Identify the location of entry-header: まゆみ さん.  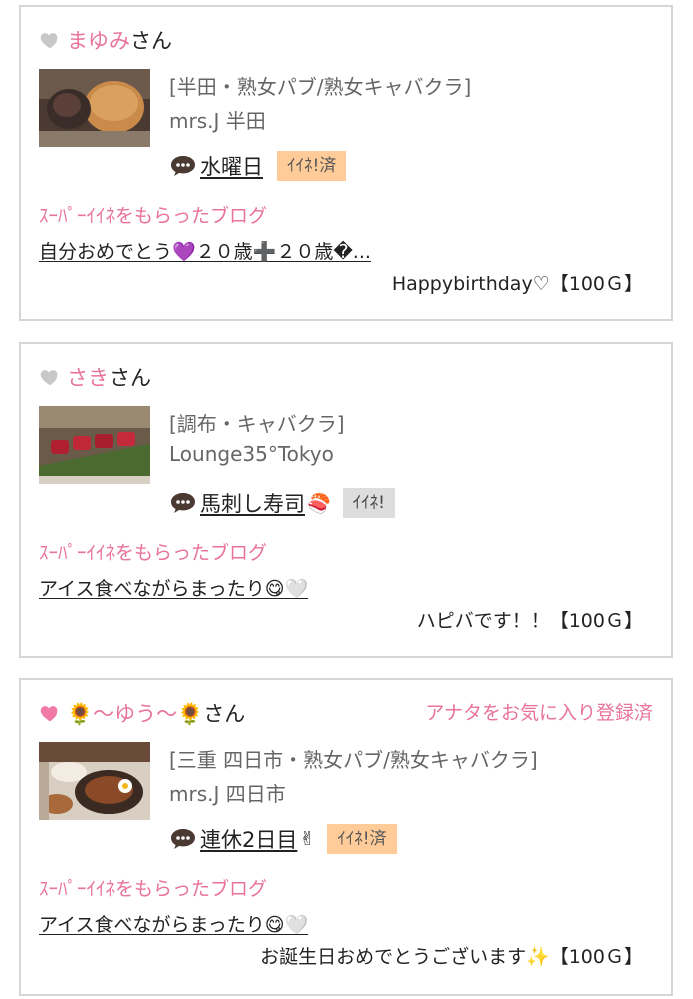
(105, 40).